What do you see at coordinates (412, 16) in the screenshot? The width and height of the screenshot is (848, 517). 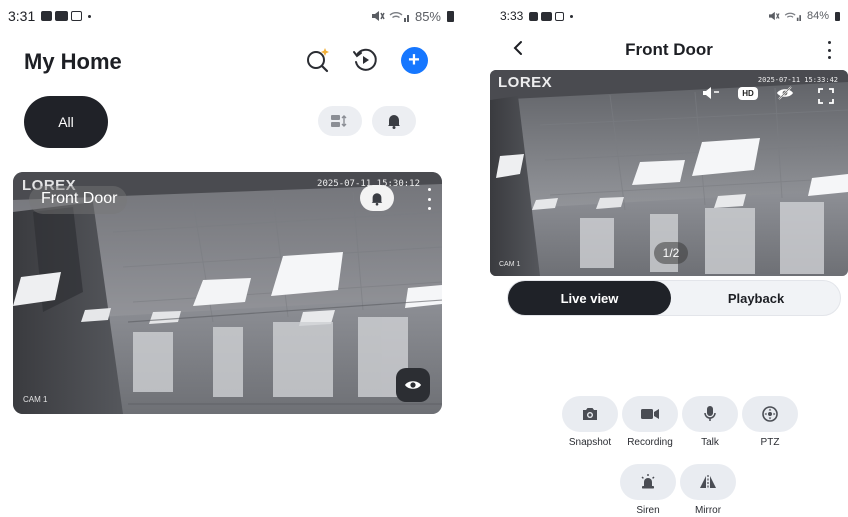 I see `status-right: 85%` at bounding box center [412, 16].